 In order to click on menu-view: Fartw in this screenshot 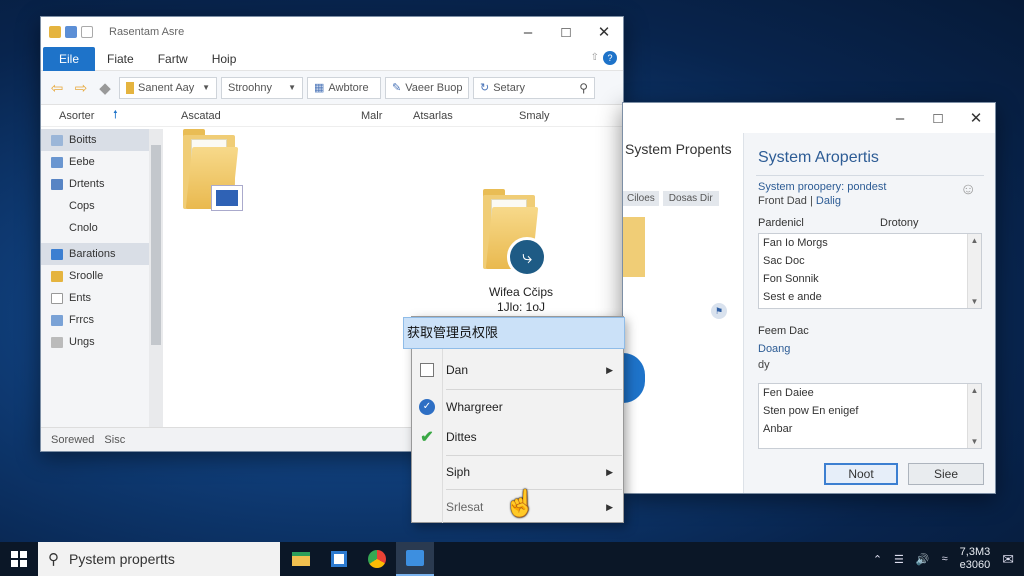, I will do `click(173, 59)`.